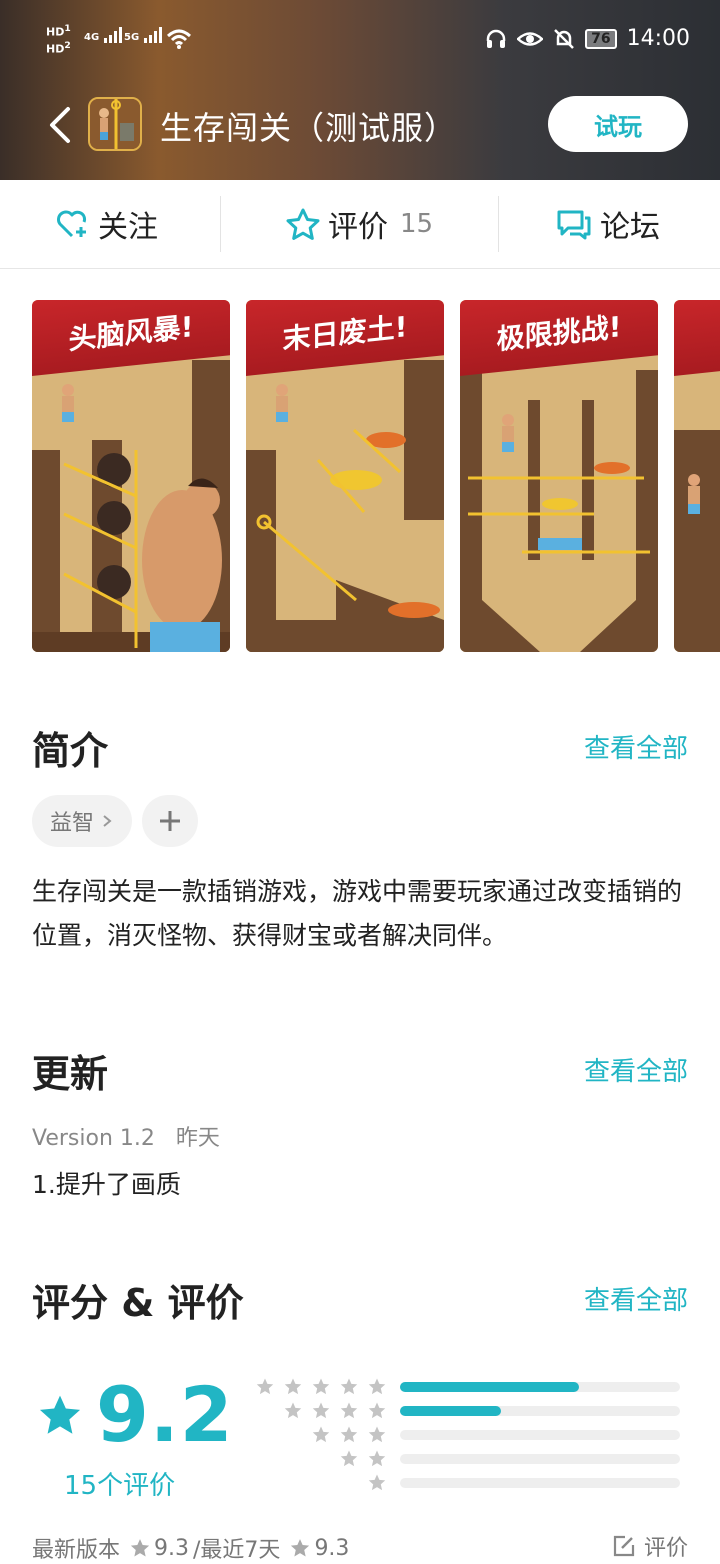  What do you see at coordinates (60, 125) in the screenshot?
I see `back-arrow-icon` at bounding box center [60, 125].